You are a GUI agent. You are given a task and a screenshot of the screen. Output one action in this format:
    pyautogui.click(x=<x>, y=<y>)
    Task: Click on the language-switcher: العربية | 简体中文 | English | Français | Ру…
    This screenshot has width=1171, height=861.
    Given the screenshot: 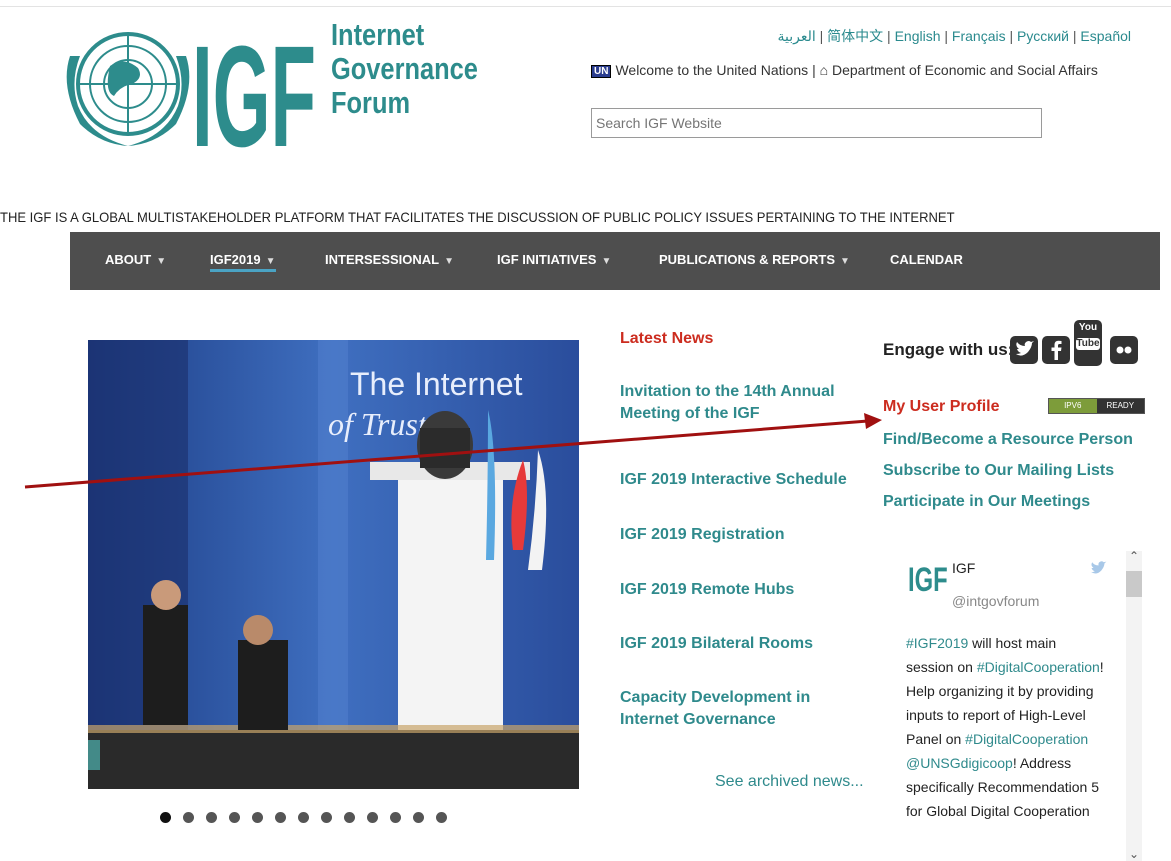 What is the action you would take?
    pyautogui.click(x=954, y=36)
    